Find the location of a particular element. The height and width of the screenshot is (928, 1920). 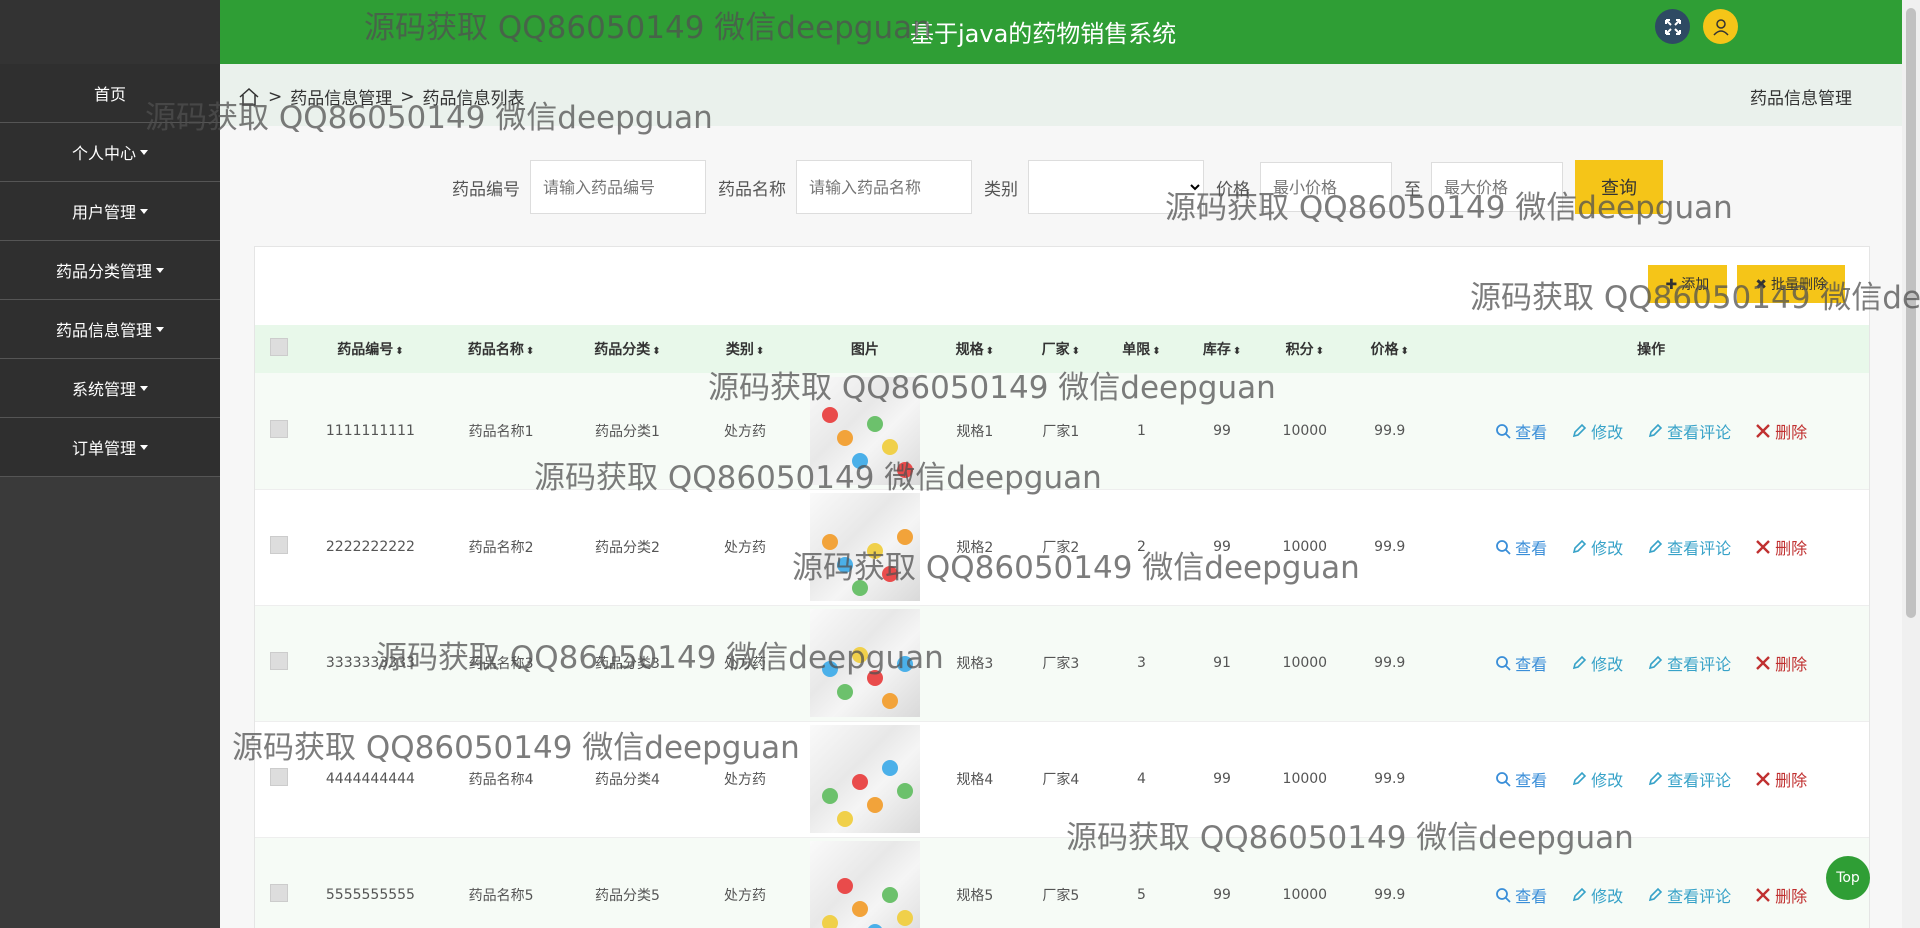

add-button: ✚ 添加 is located at coordinates (1687, 284).